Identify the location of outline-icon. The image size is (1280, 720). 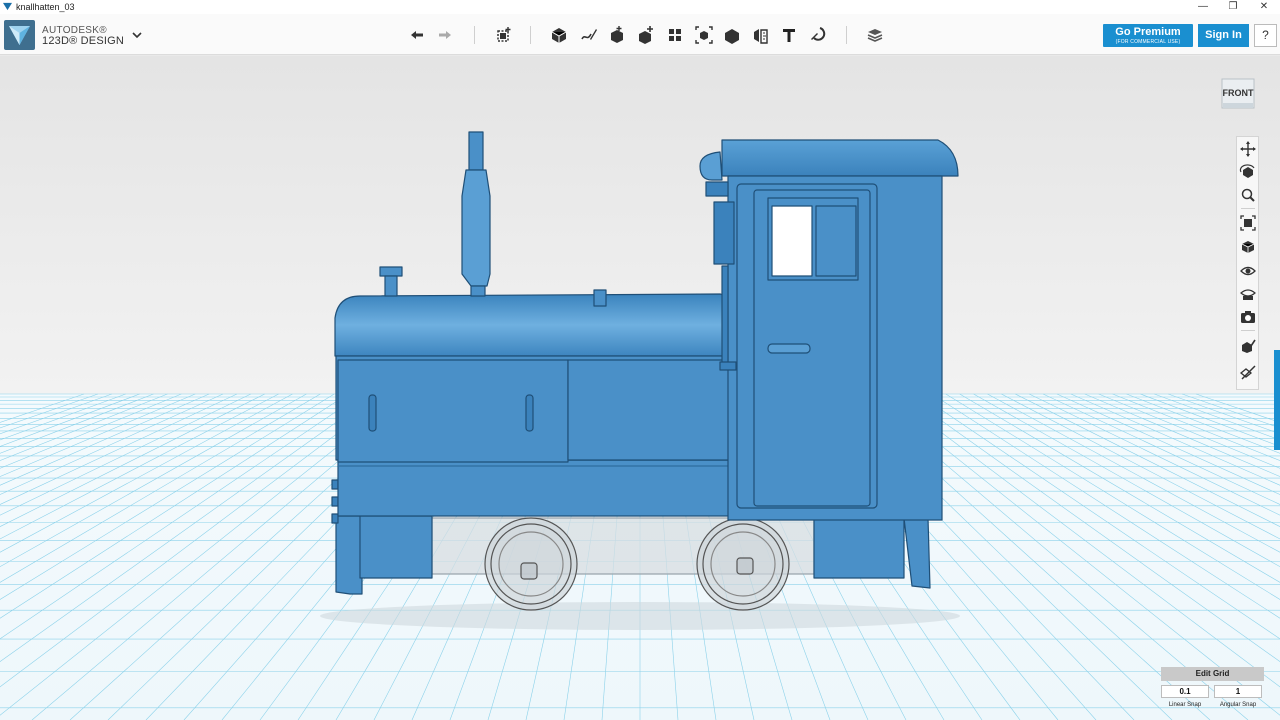
(1248, 346).